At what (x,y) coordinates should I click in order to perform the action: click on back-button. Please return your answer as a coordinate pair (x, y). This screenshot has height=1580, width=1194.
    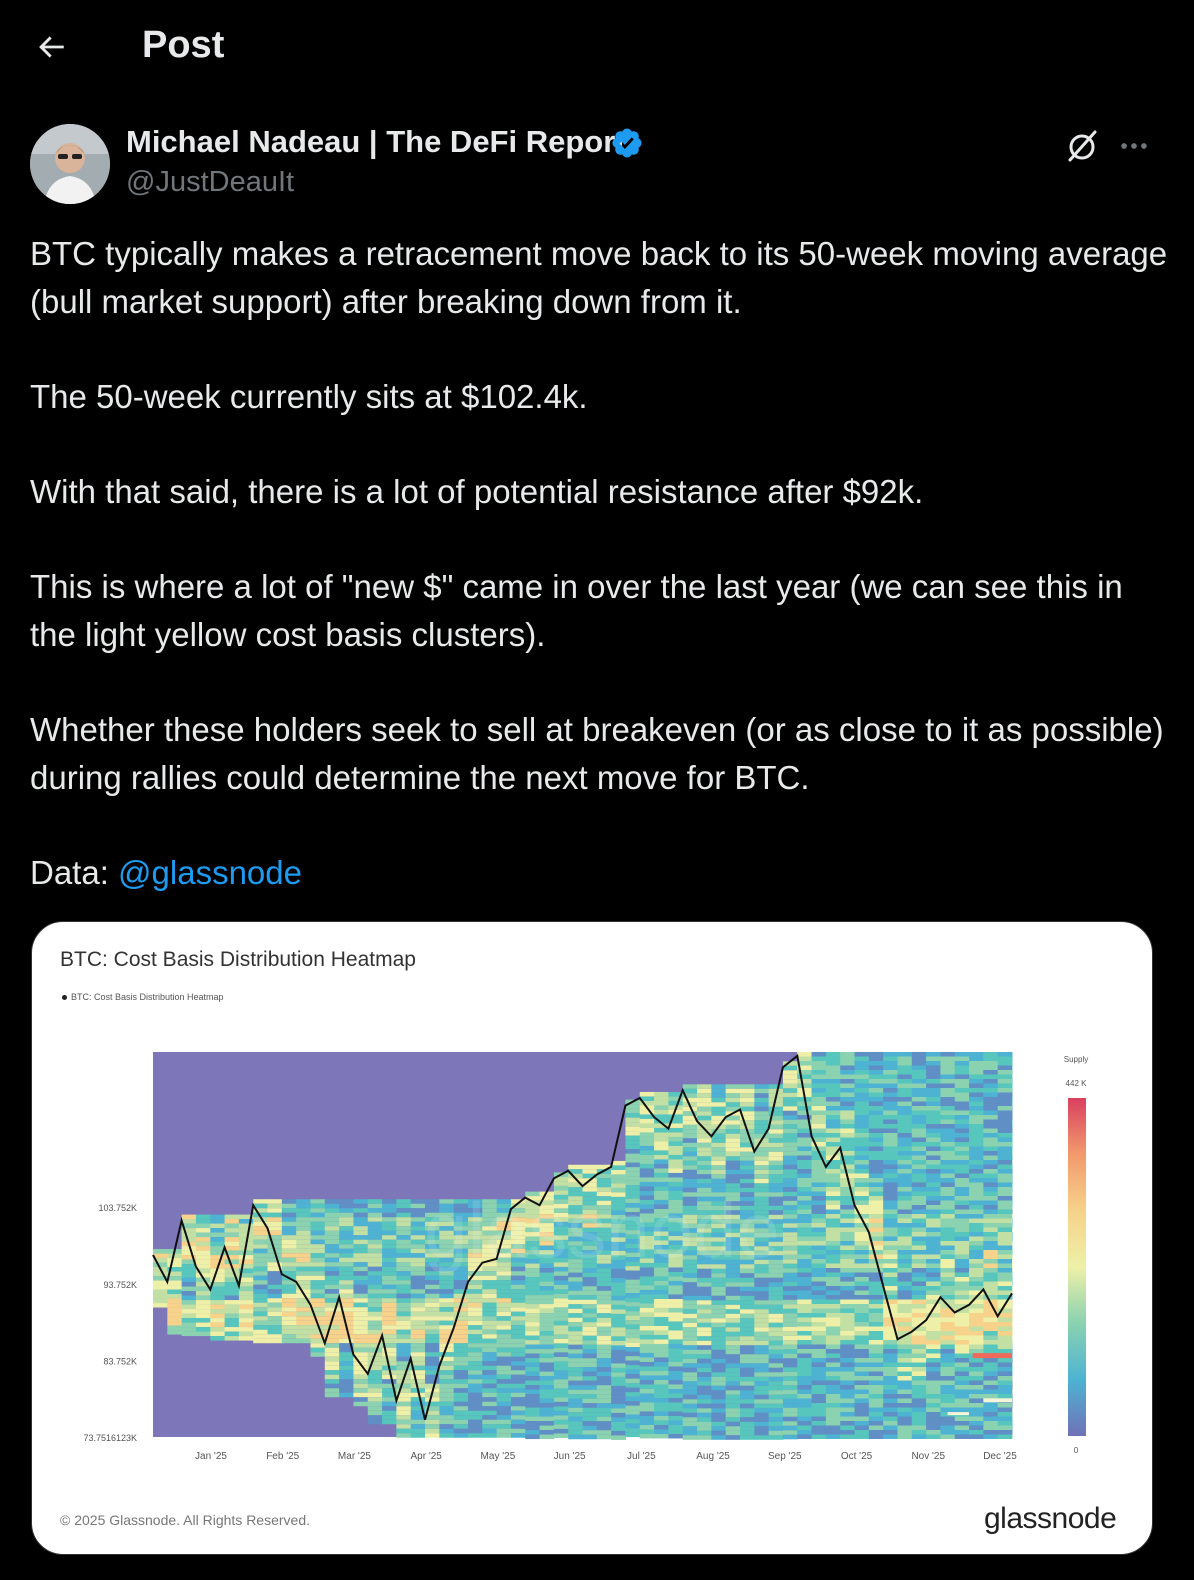
    Looking at the image, I should click on (51, 47).